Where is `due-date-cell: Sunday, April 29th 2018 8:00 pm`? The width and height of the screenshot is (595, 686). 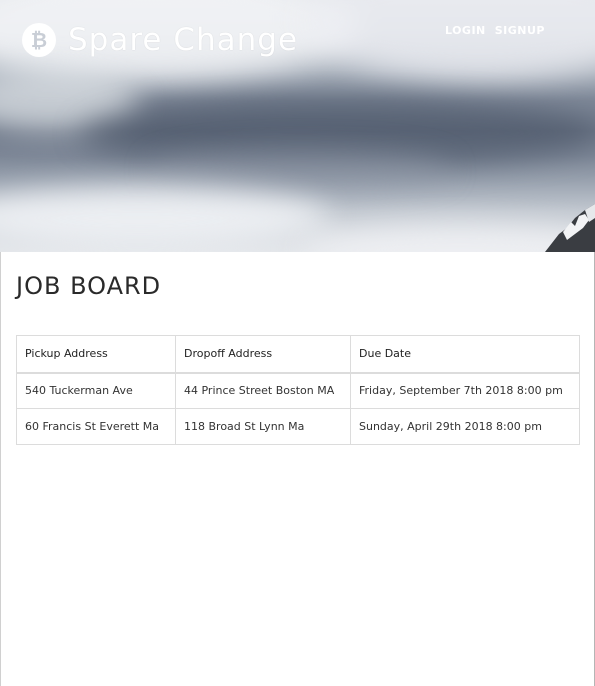 due-date-cell: Sunday, April 29th 2018 8:00 pm is located at coordinates (465, 426).